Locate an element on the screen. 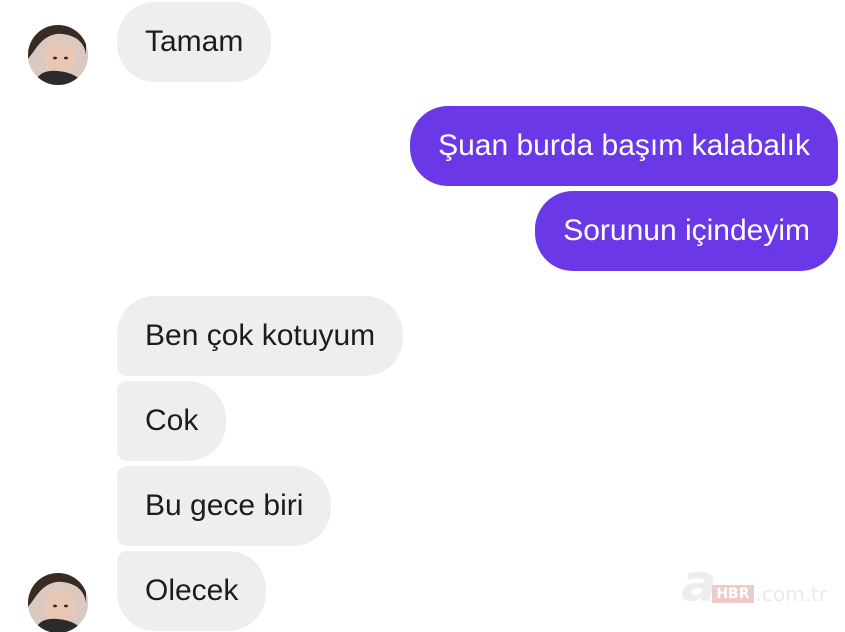  message-outgoing: Sorunun içindeyim is located at coordinates (686, 231).